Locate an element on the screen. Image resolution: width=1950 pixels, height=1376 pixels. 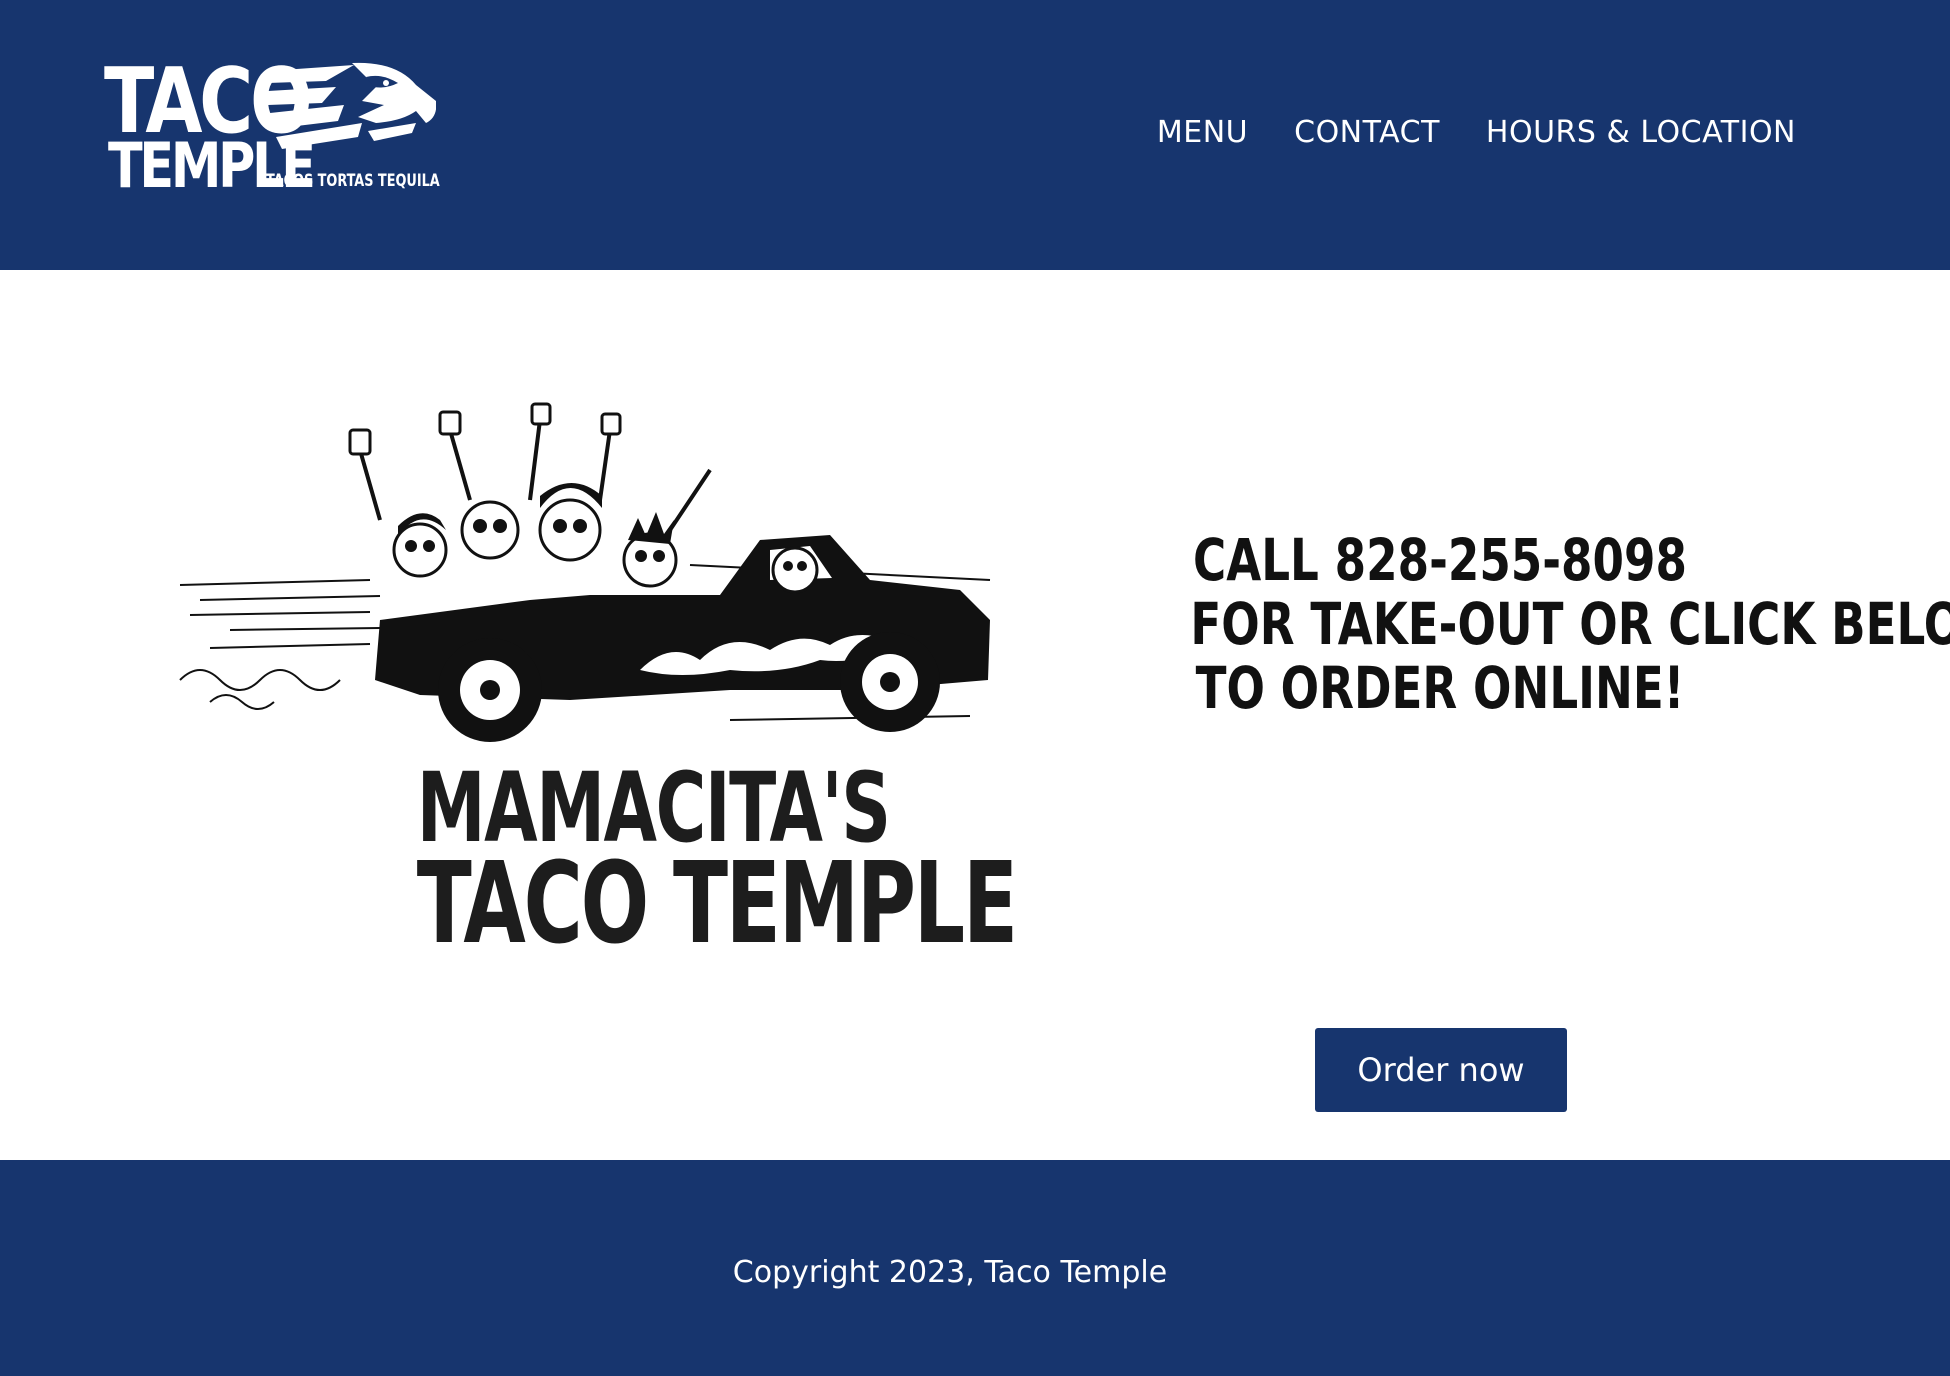
taco-temple-logo: TACO TEMPLE TACOS TORTAS TEQUILA is located at coordinates (270, 130).